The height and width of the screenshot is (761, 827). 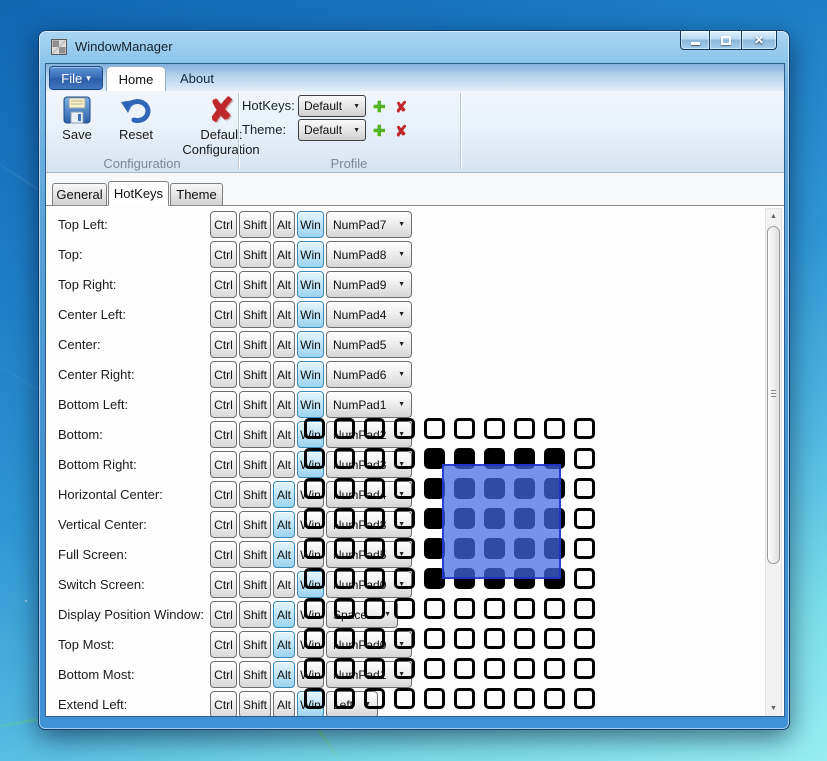 What do you see at coordinates (382, 107) in the screenshot?
I see `add-hotkeys-profile-button: ✚` at bounding box center [382, 107].